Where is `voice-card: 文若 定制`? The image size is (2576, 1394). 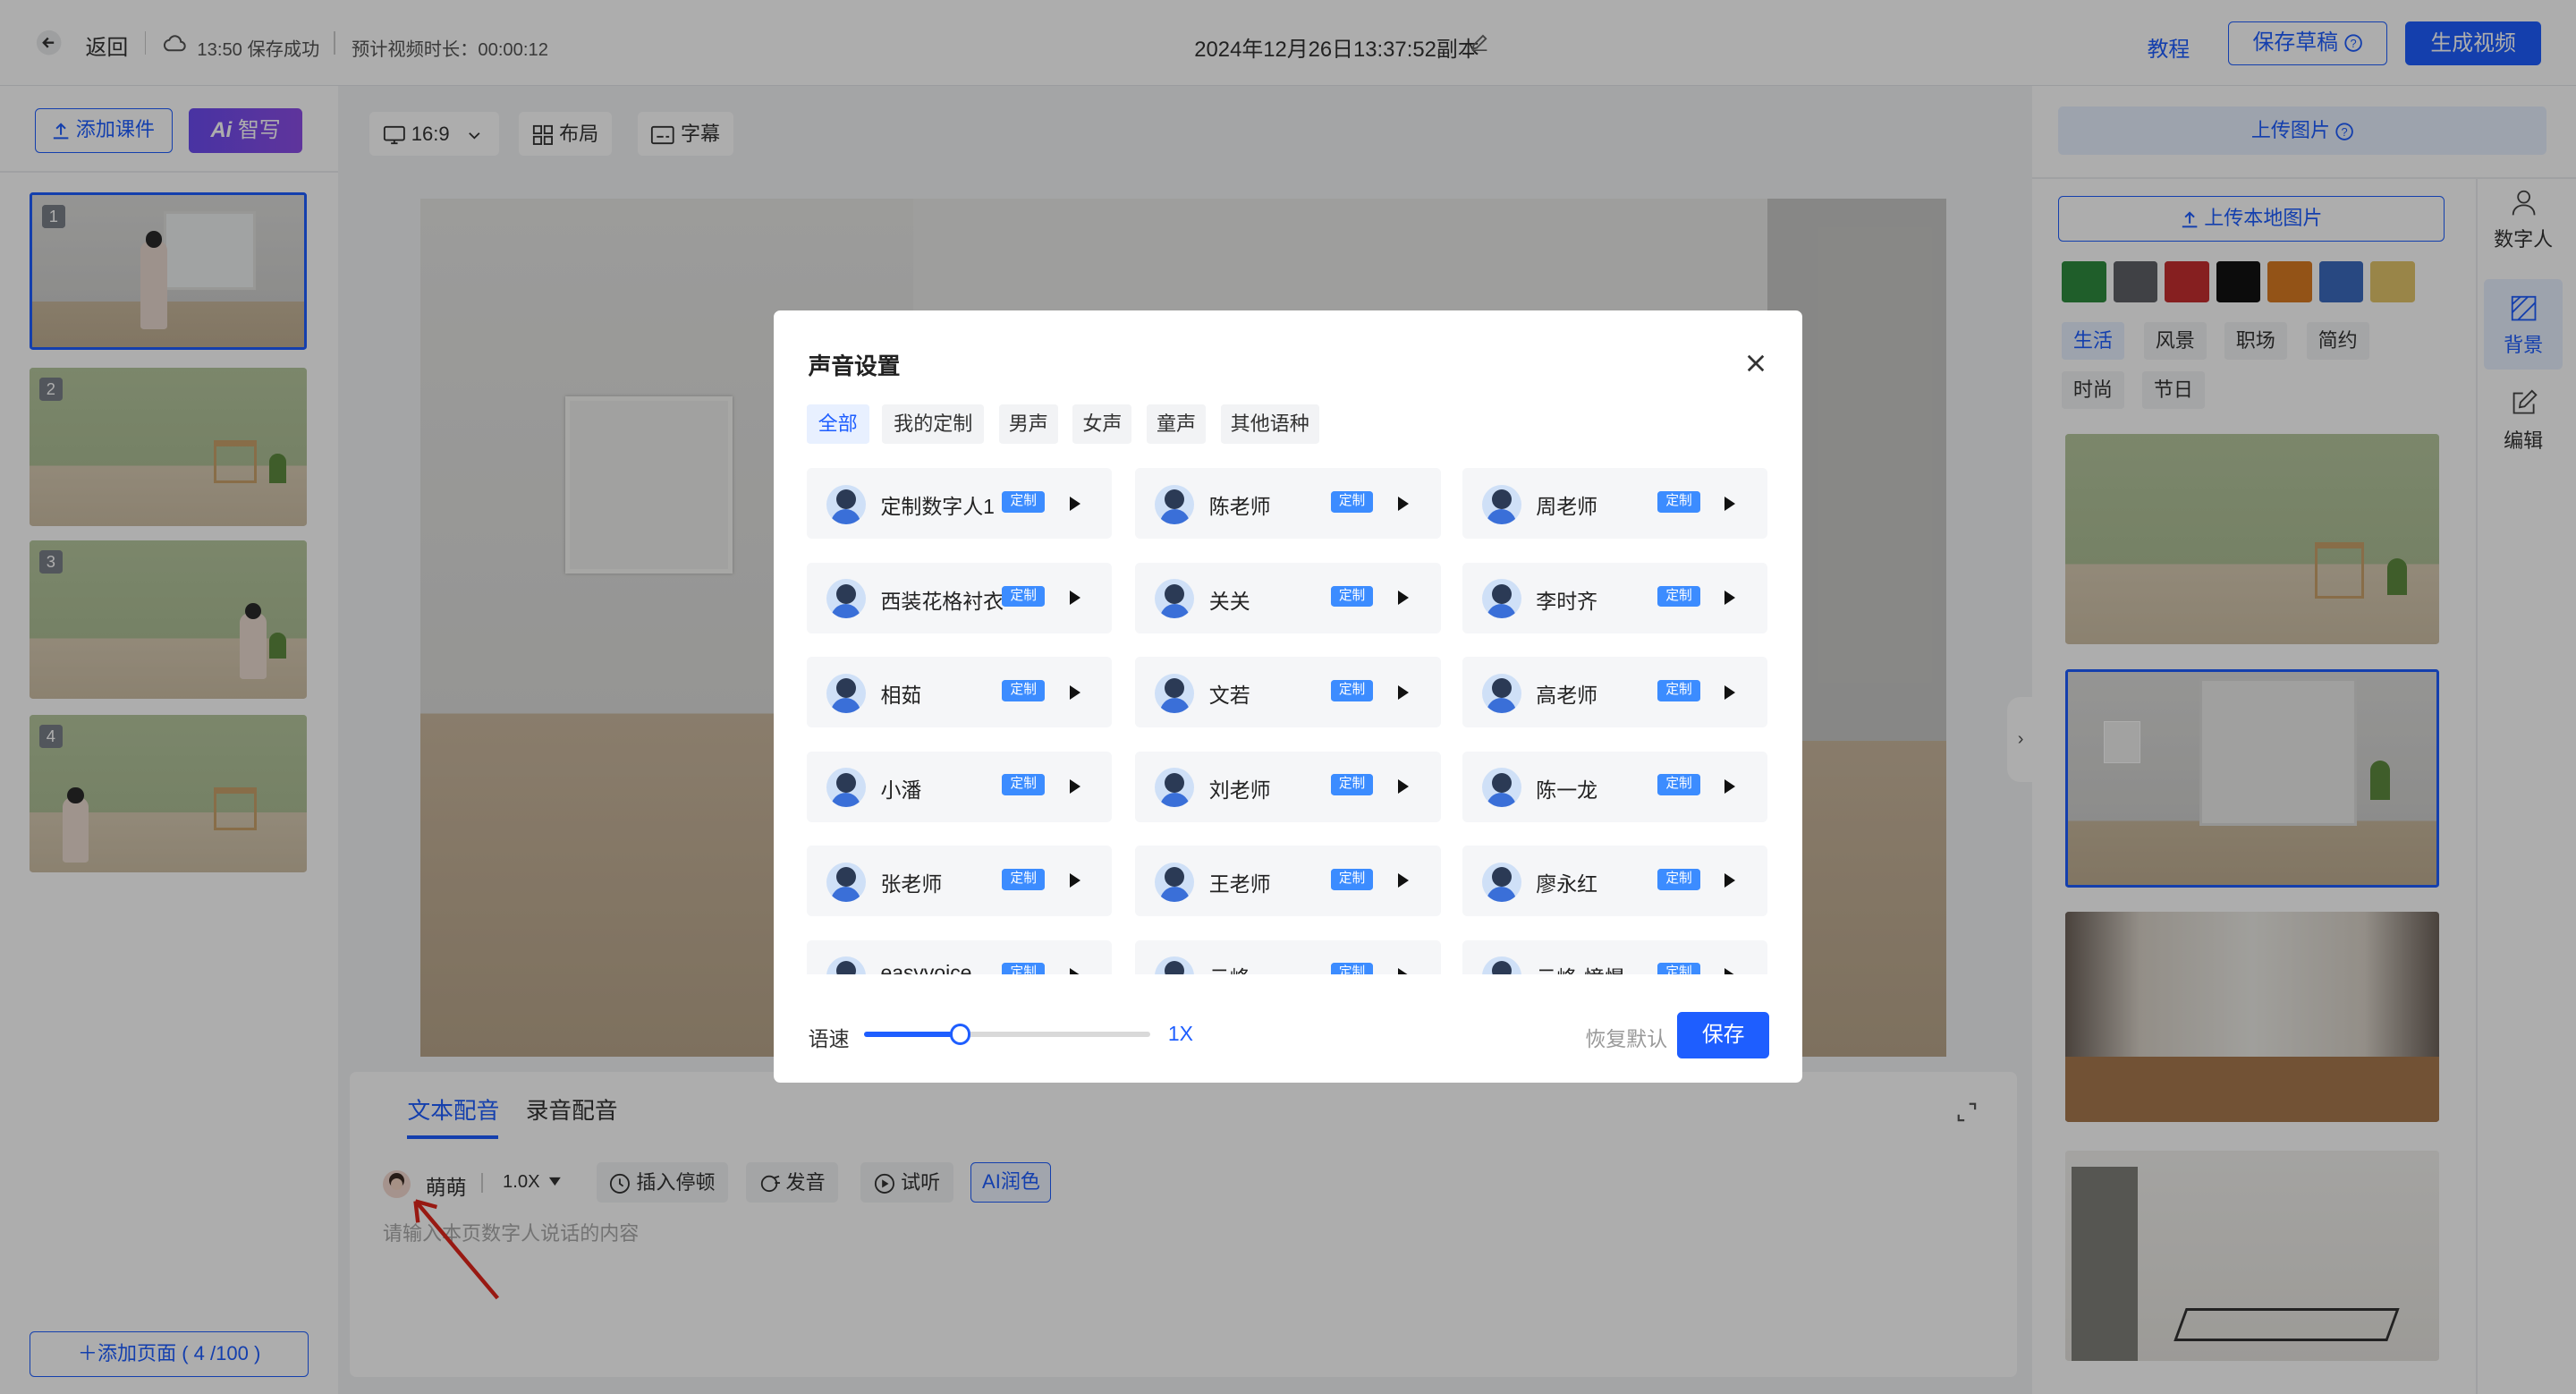
voice-card: 文若 定制 is located at coordinates (1288, 692).